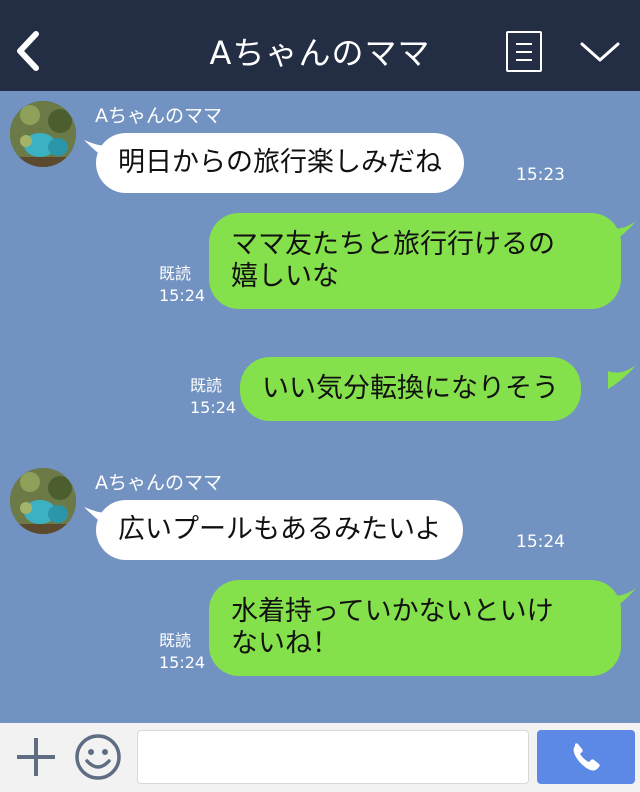  I want to click on message-text-line: ないね！, so click(285, 643).